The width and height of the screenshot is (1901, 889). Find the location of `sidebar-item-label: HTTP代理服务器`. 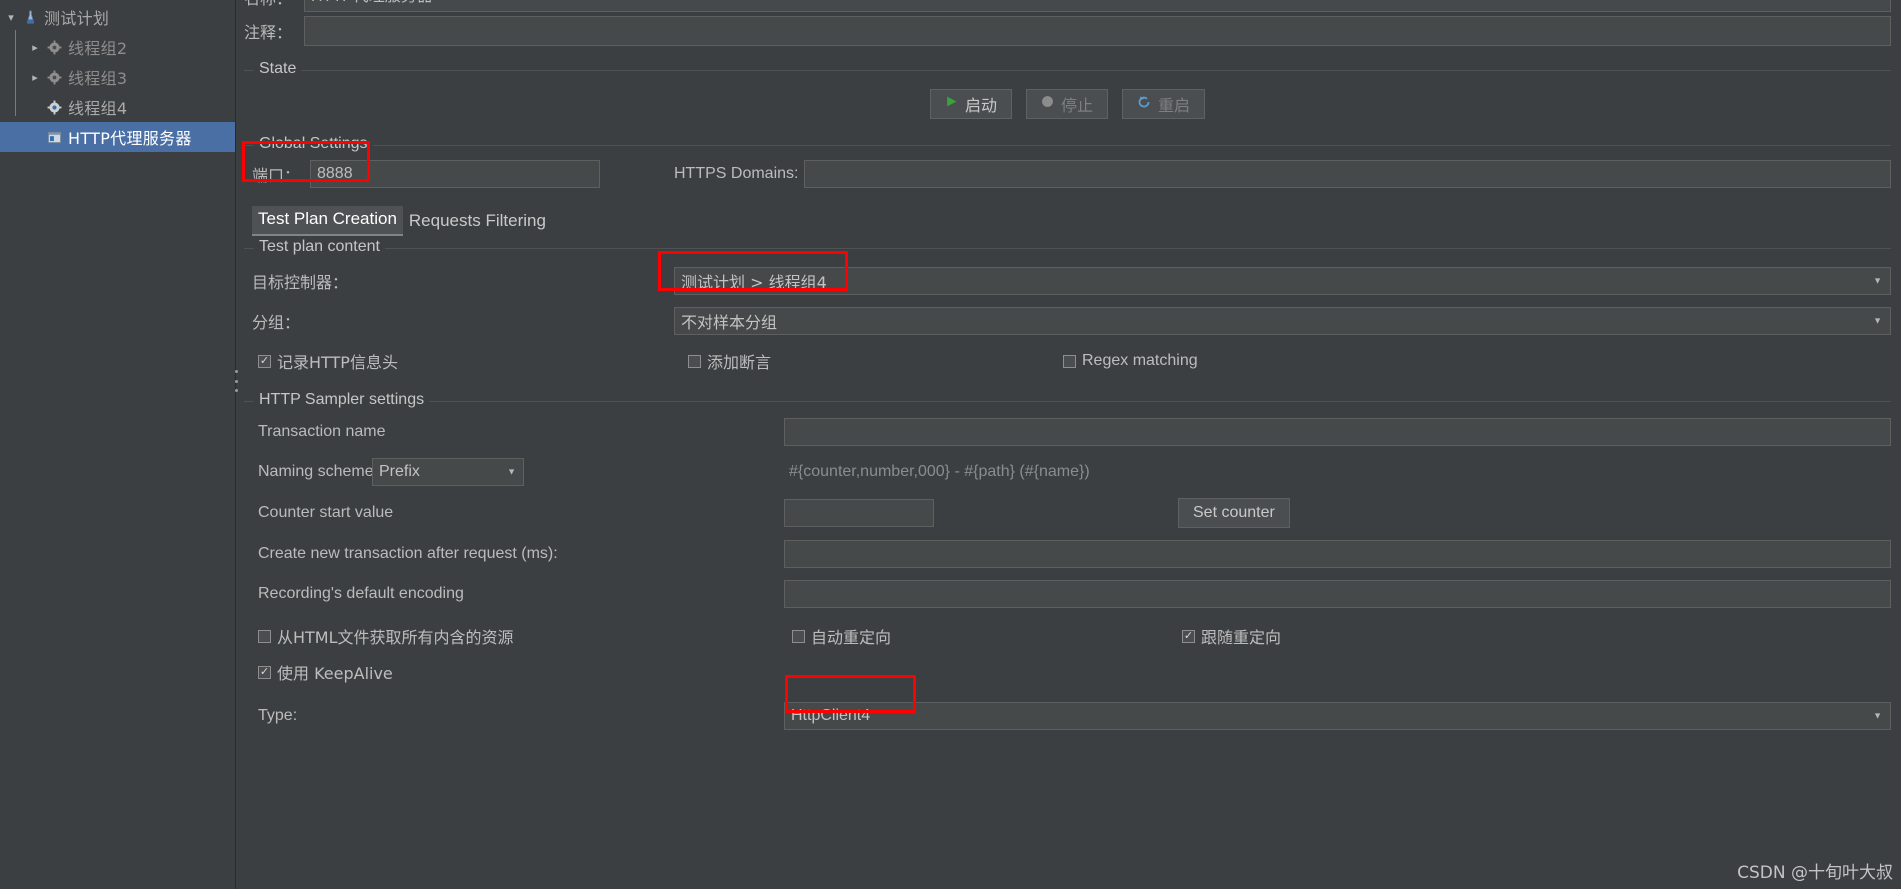

sidebar-item-label: HTTP代理服务器 is located at coordinates (130, 138).